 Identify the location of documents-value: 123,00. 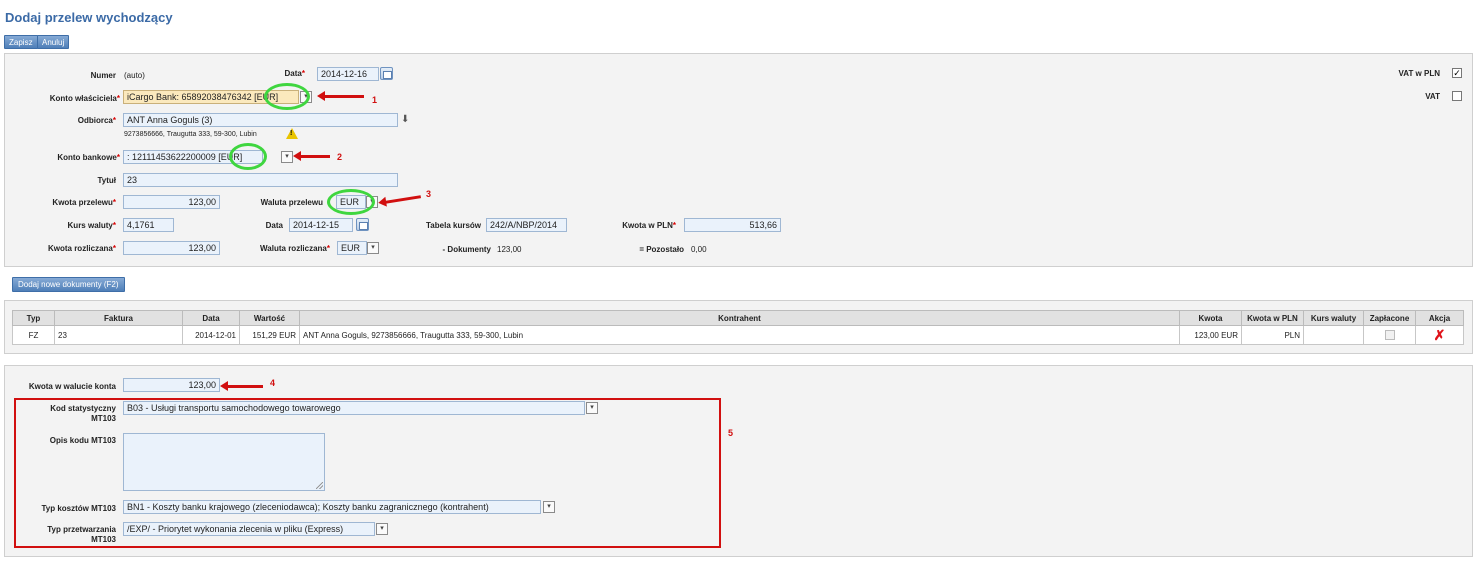
(509, 249).